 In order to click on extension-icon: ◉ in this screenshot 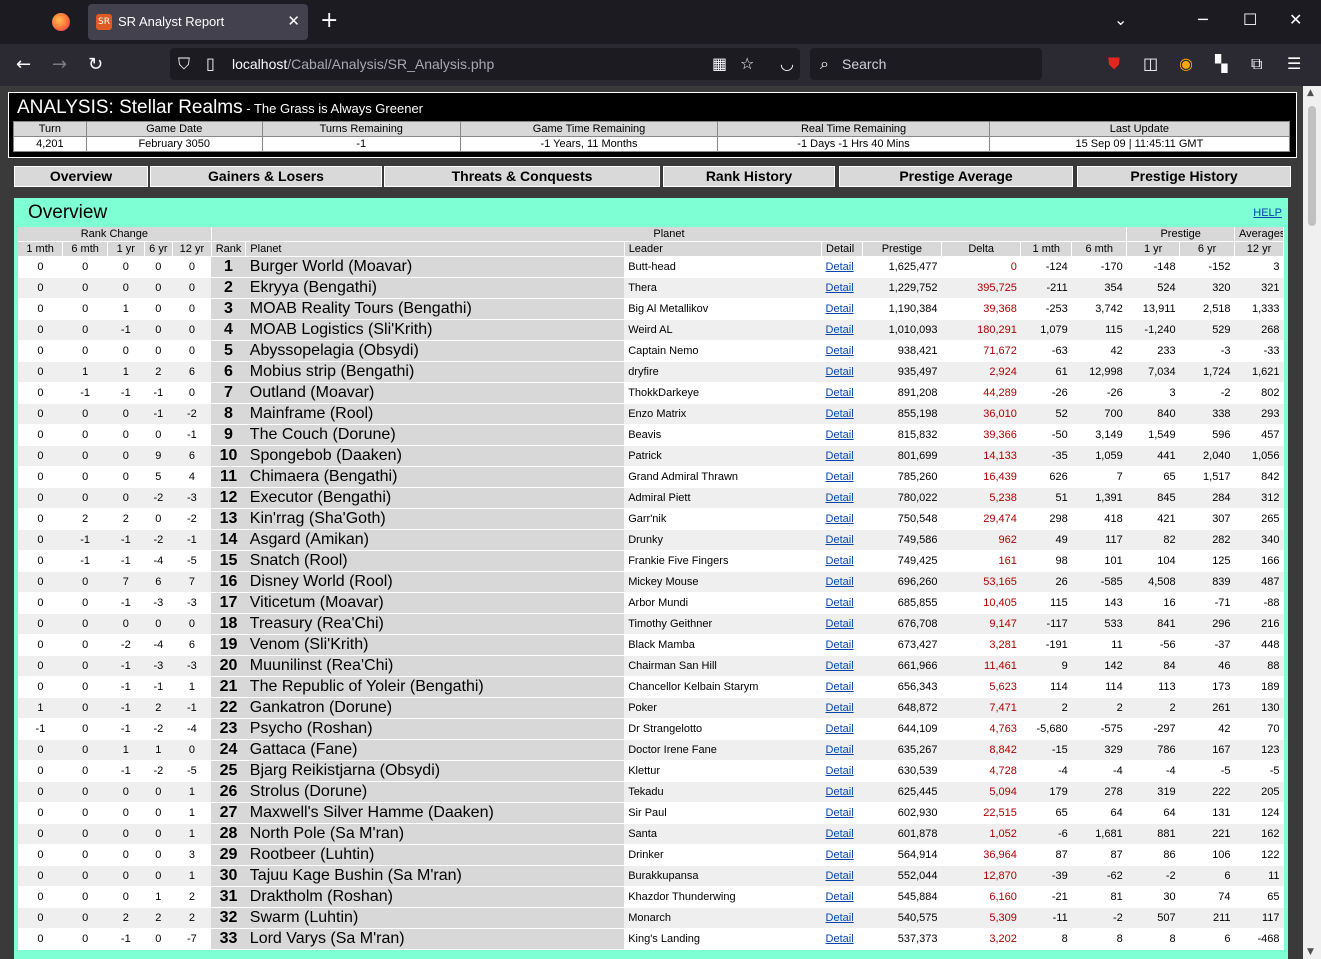, I will do `click(1186, 63)`.